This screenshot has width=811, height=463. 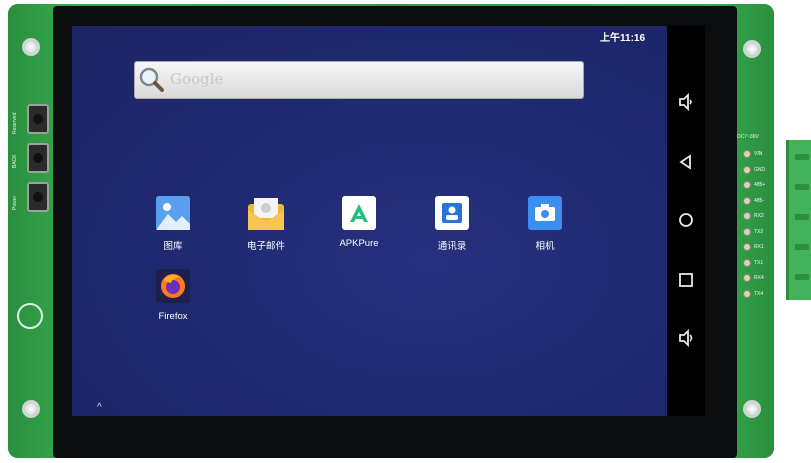 What do you see at coordinates (15, 202) in the screenshot?
I see `silkscreen-power: Power` at bounding box center [15, 202].